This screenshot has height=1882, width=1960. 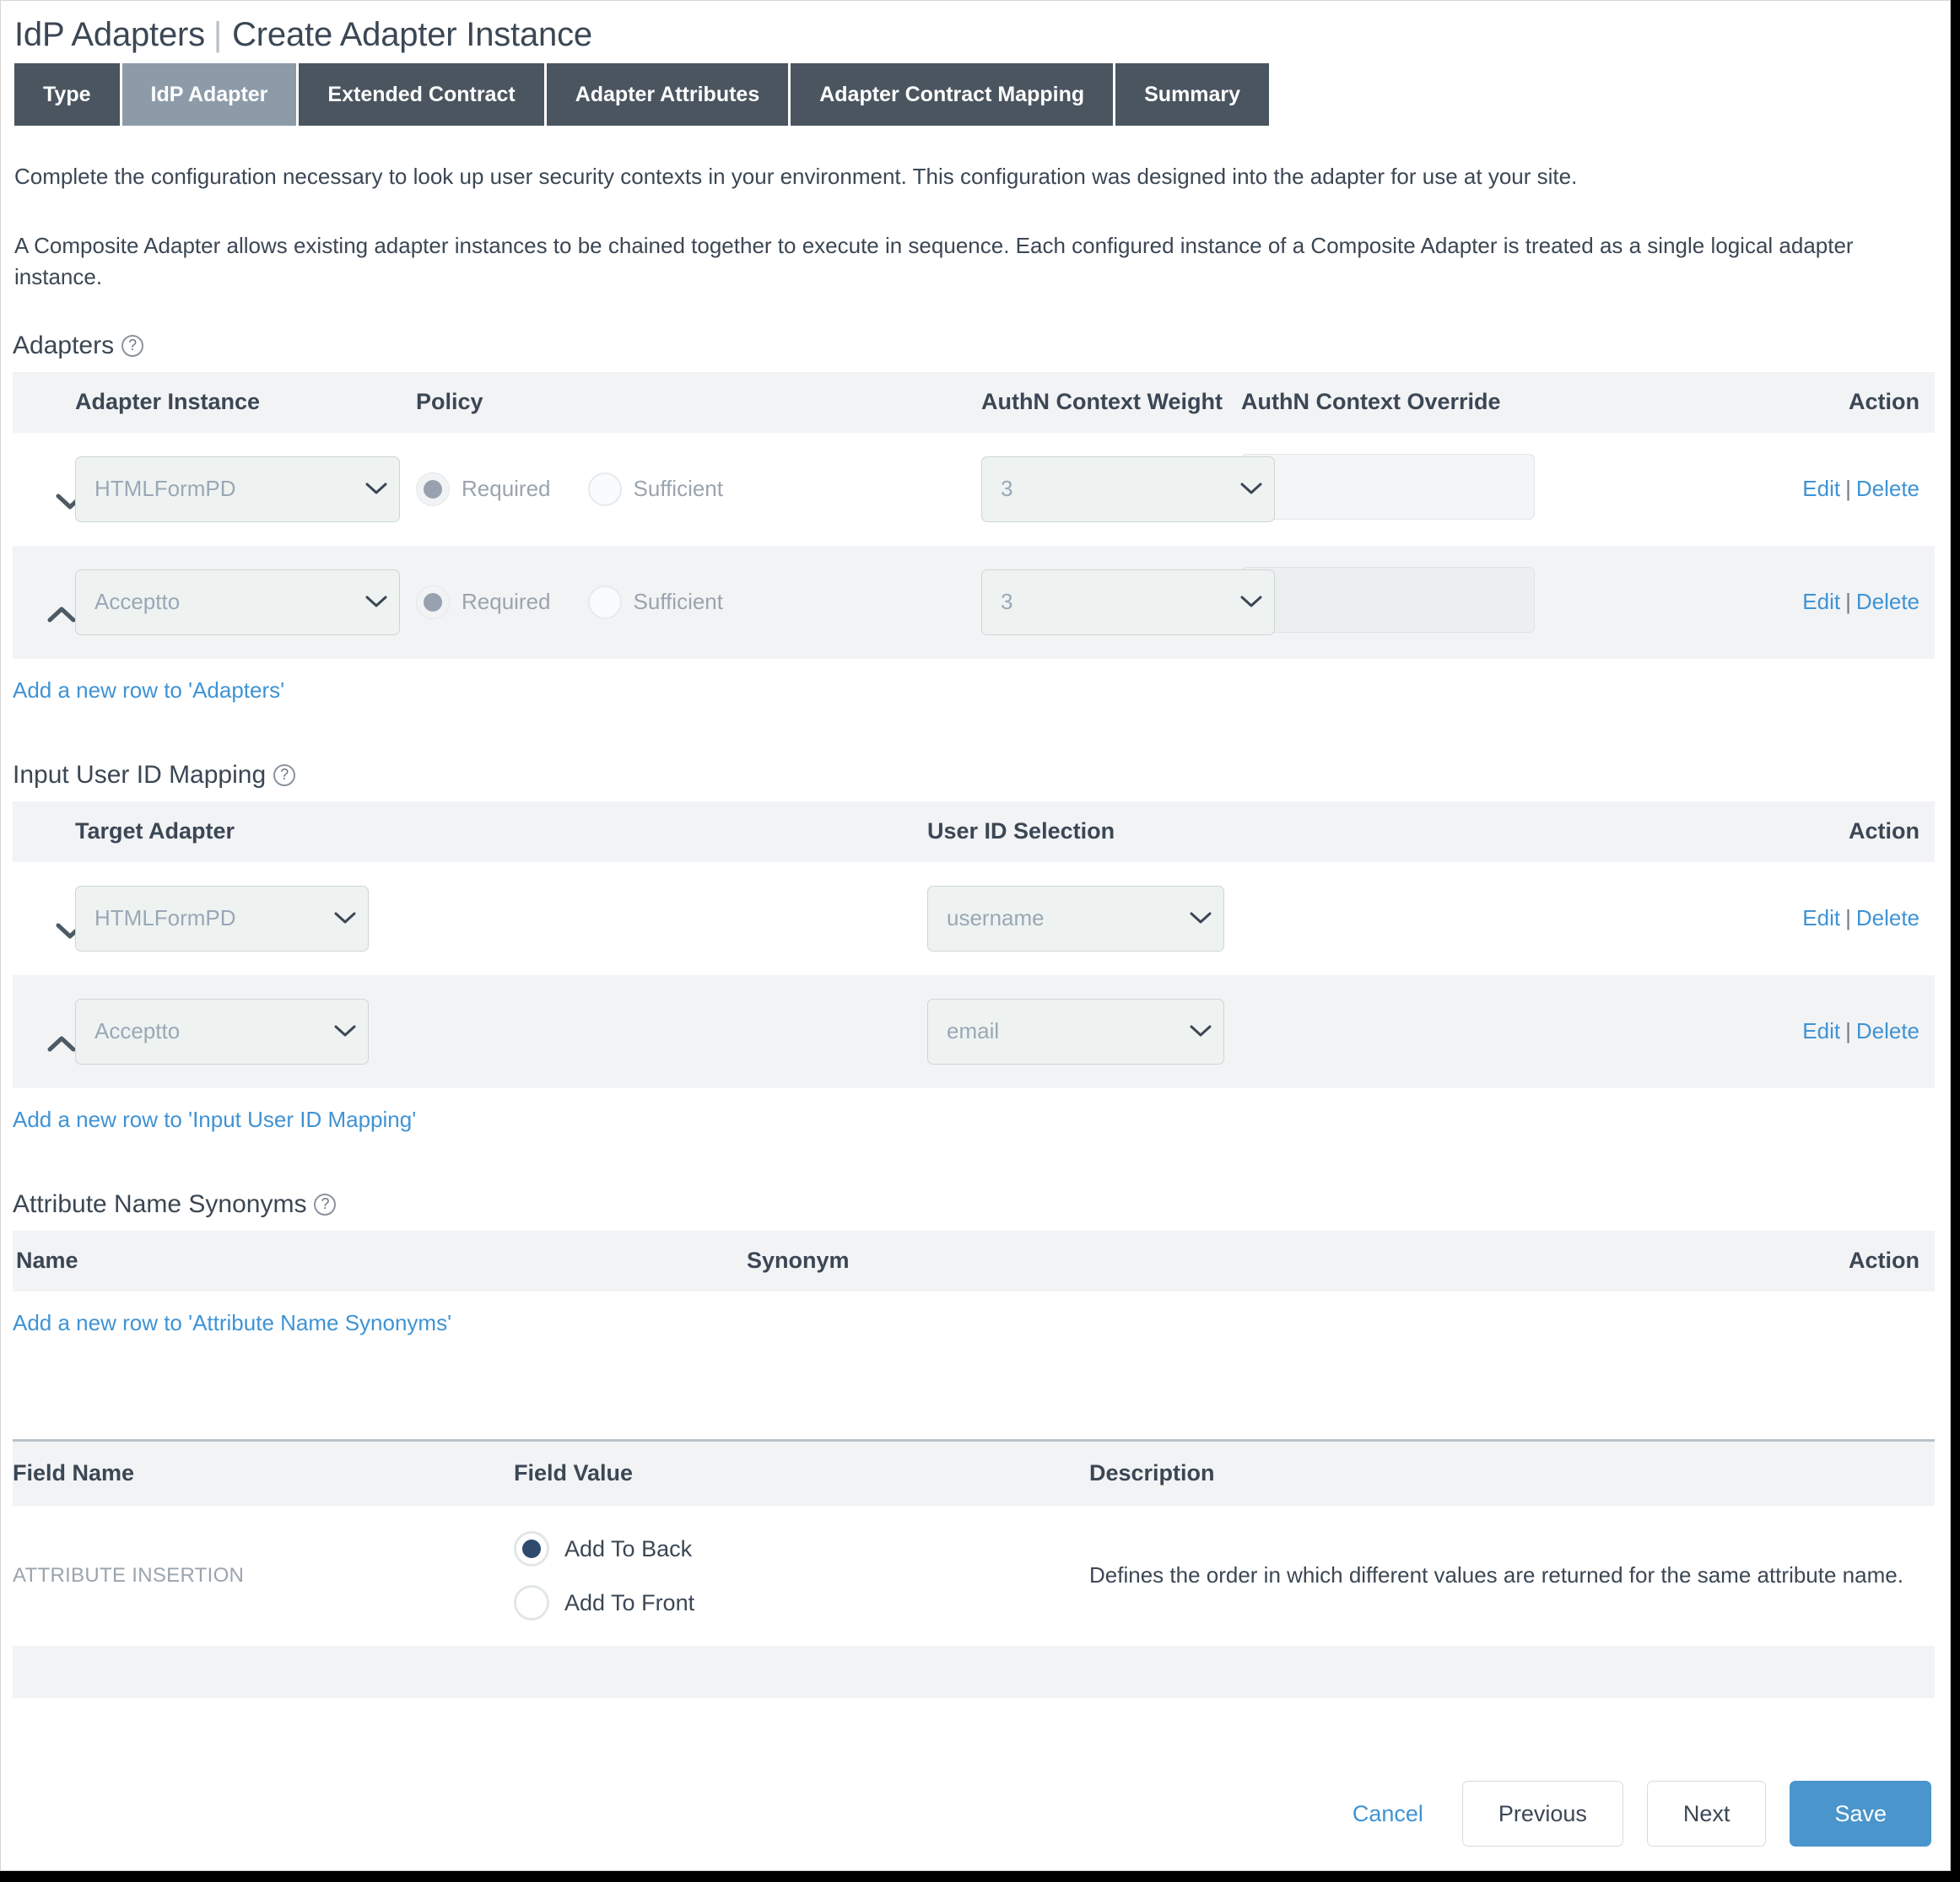 What do you see at coordinates (214, 1120) in the screenshot?
I see `add-row-input-user-id-link: Add a new row to 'Input User ID Mapping'` at bounding box center [214, 1120].